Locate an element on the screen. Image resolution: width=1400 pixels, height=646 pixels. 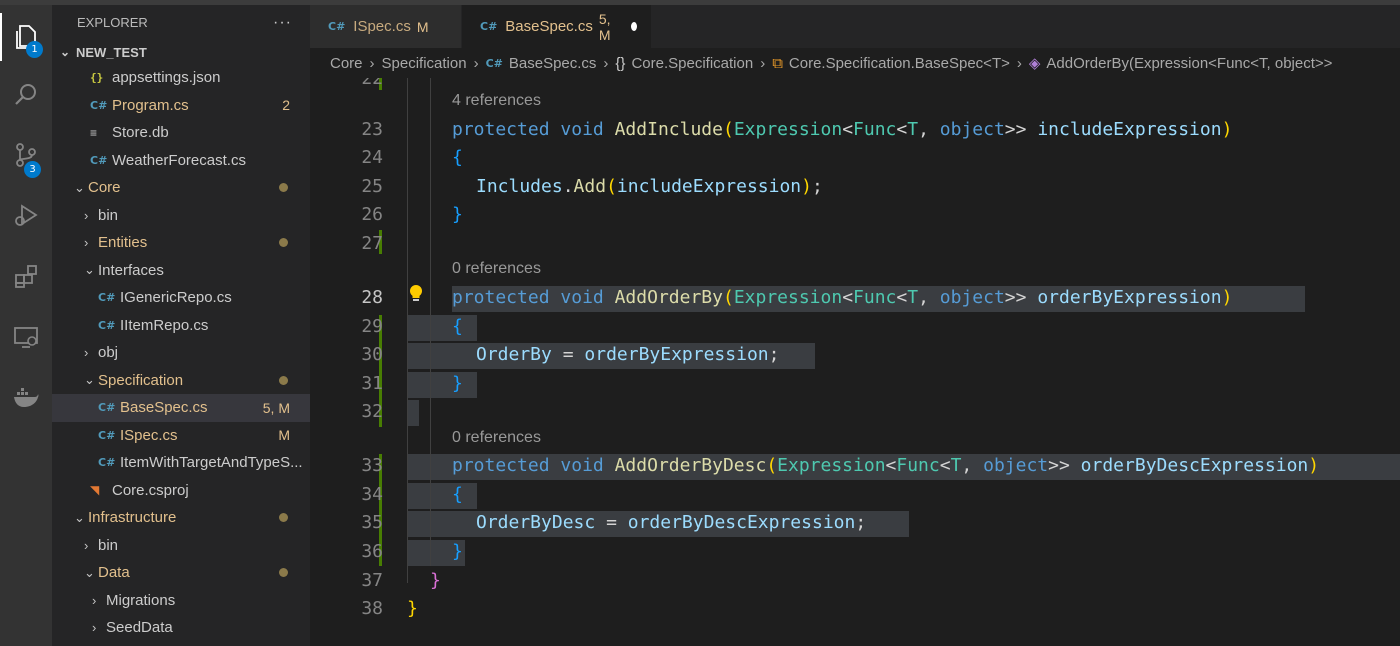
docker-icon is located at coordinates (26, 397).